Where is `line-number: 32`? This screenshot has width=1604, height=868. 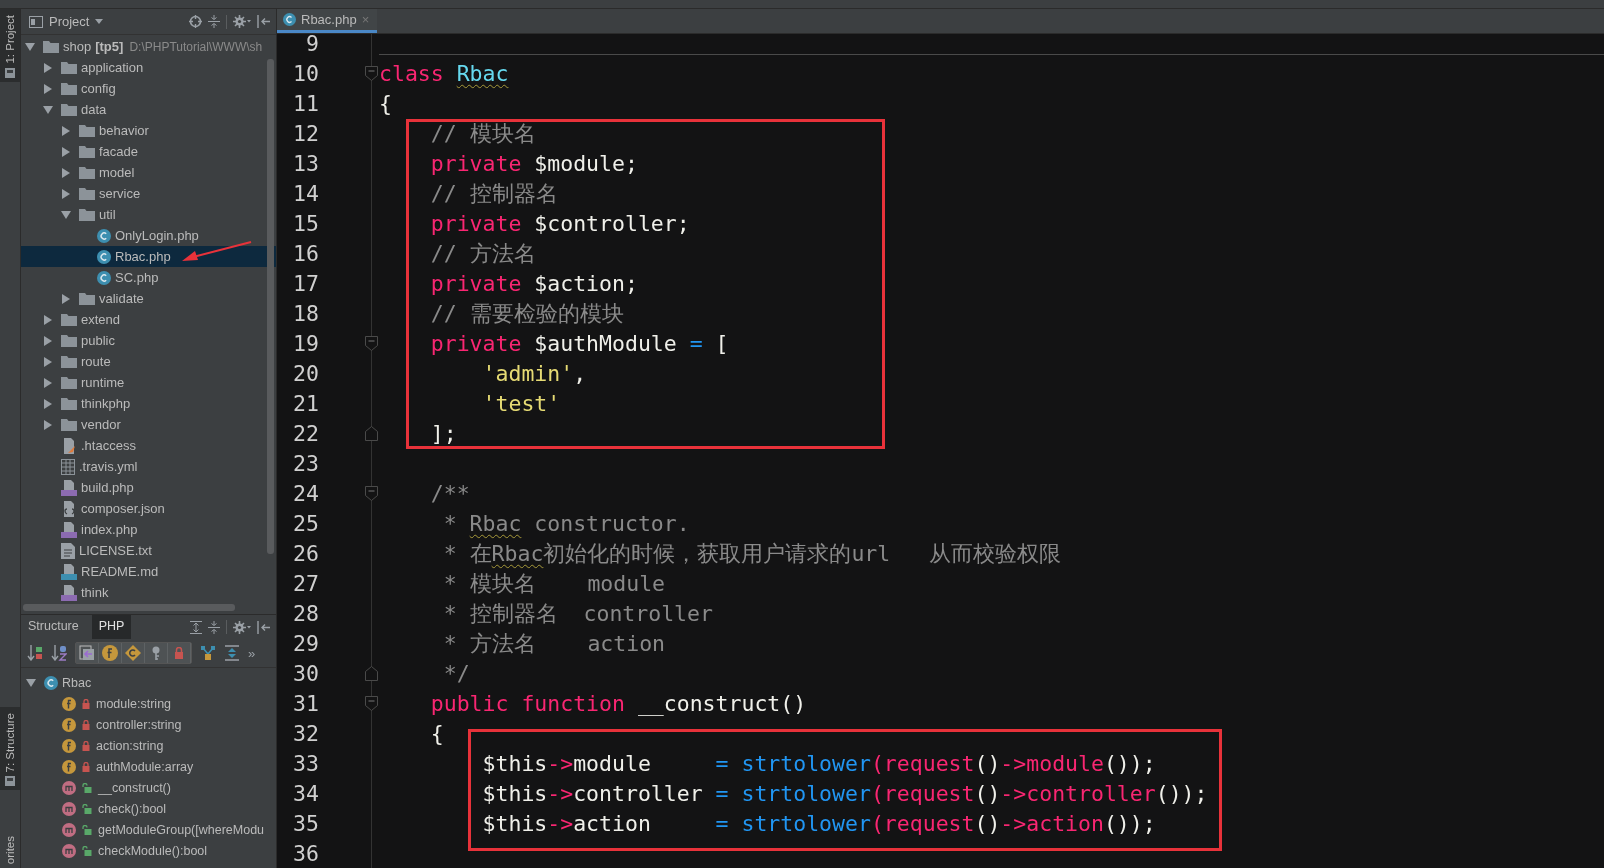 line-number: 32 is located at coordinates (305, 733).